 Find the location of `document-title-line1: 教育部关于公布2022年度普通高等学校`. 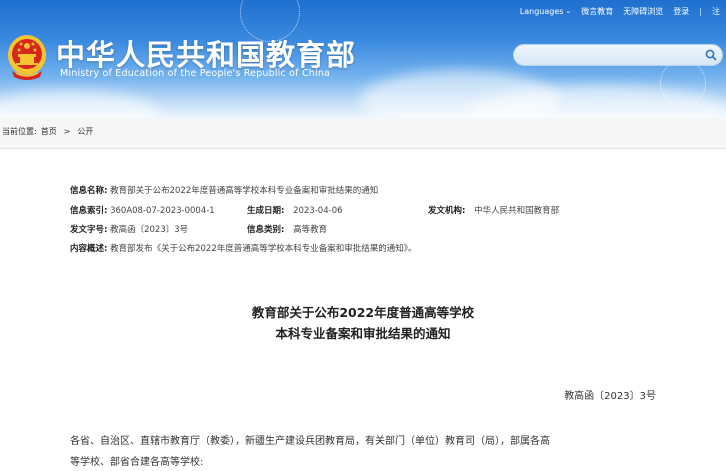

document-title-line1: 教育部关于公布2022年度普通高等学校 is located at coordinates (363, 312).